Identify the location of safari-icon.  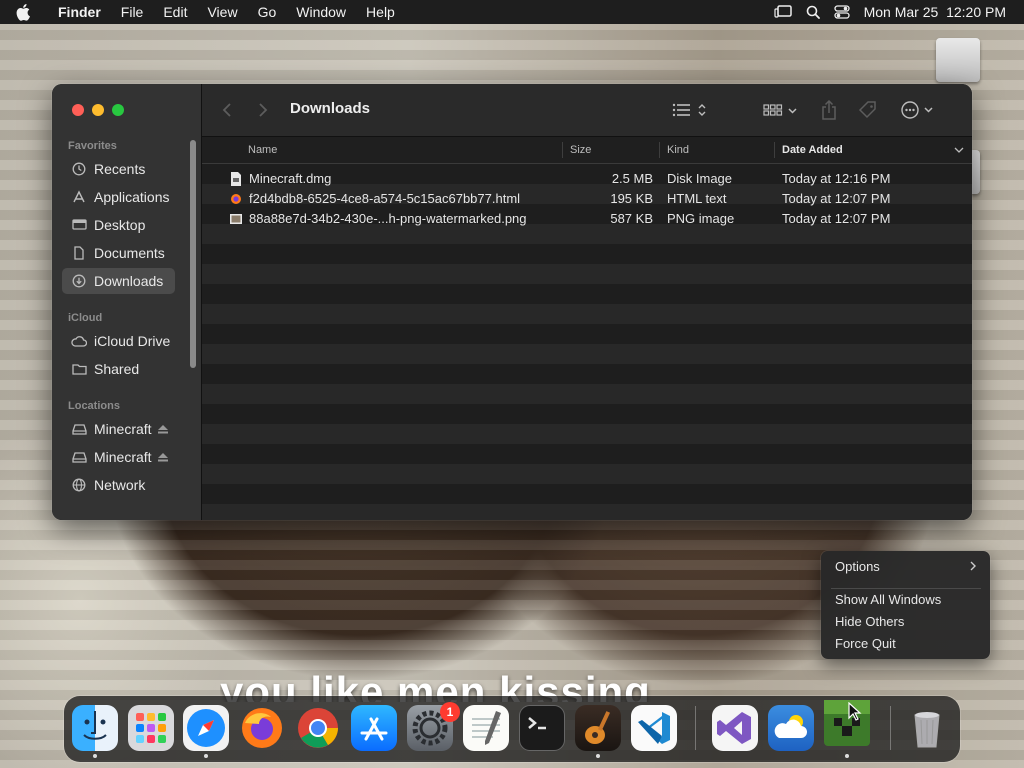
(206, 728).